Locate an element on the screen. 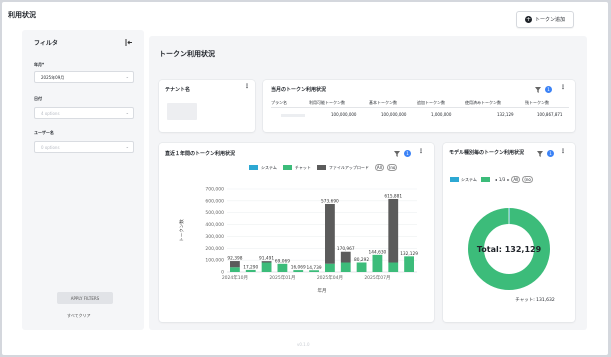 This screenshot has width=611, height=357. table-header-used: 使用済みトークン数 is located at coordinates (483, 102).